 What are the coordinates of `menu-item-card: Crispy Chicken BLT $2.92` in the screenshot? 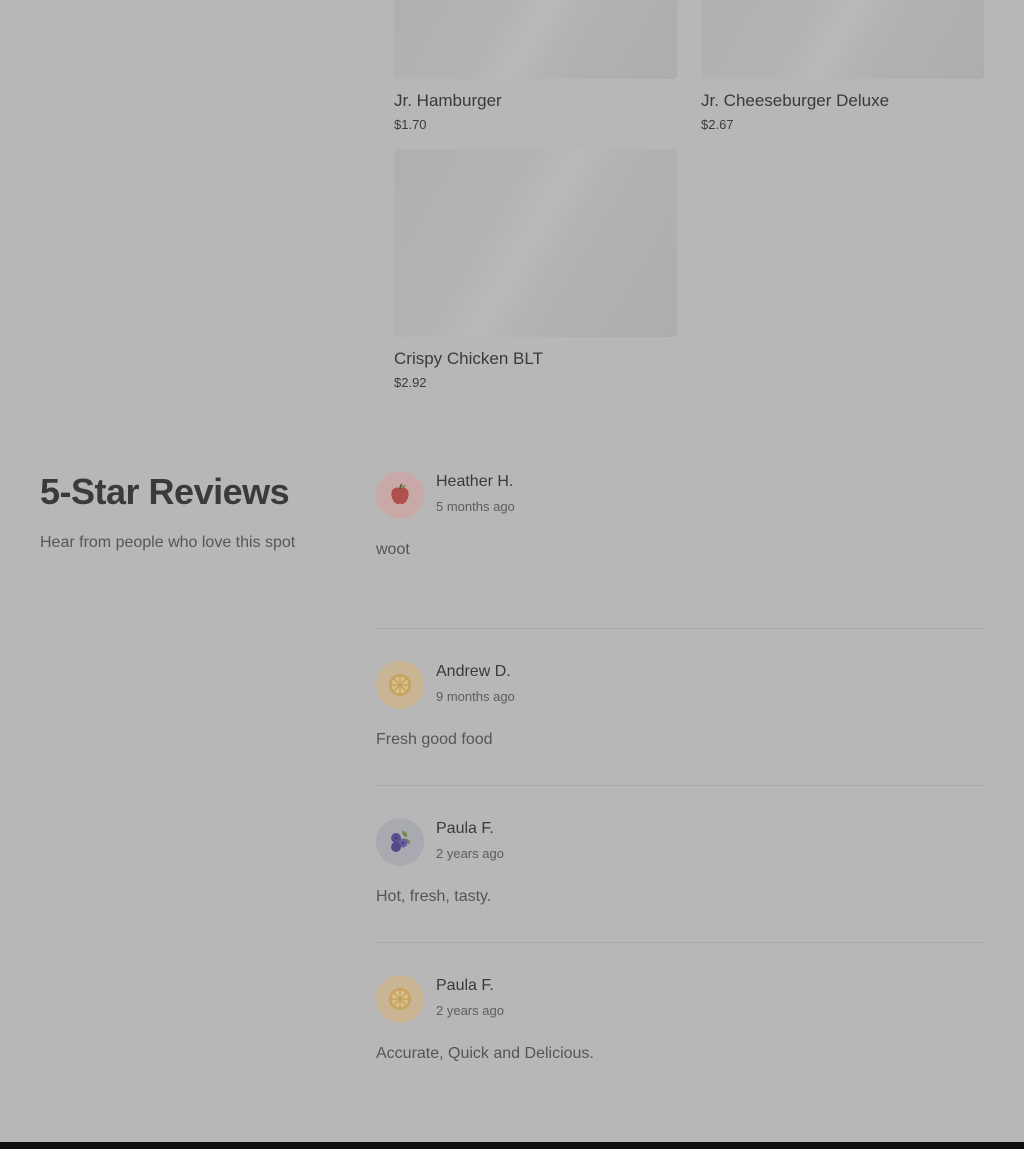 It's located at (535, 270).